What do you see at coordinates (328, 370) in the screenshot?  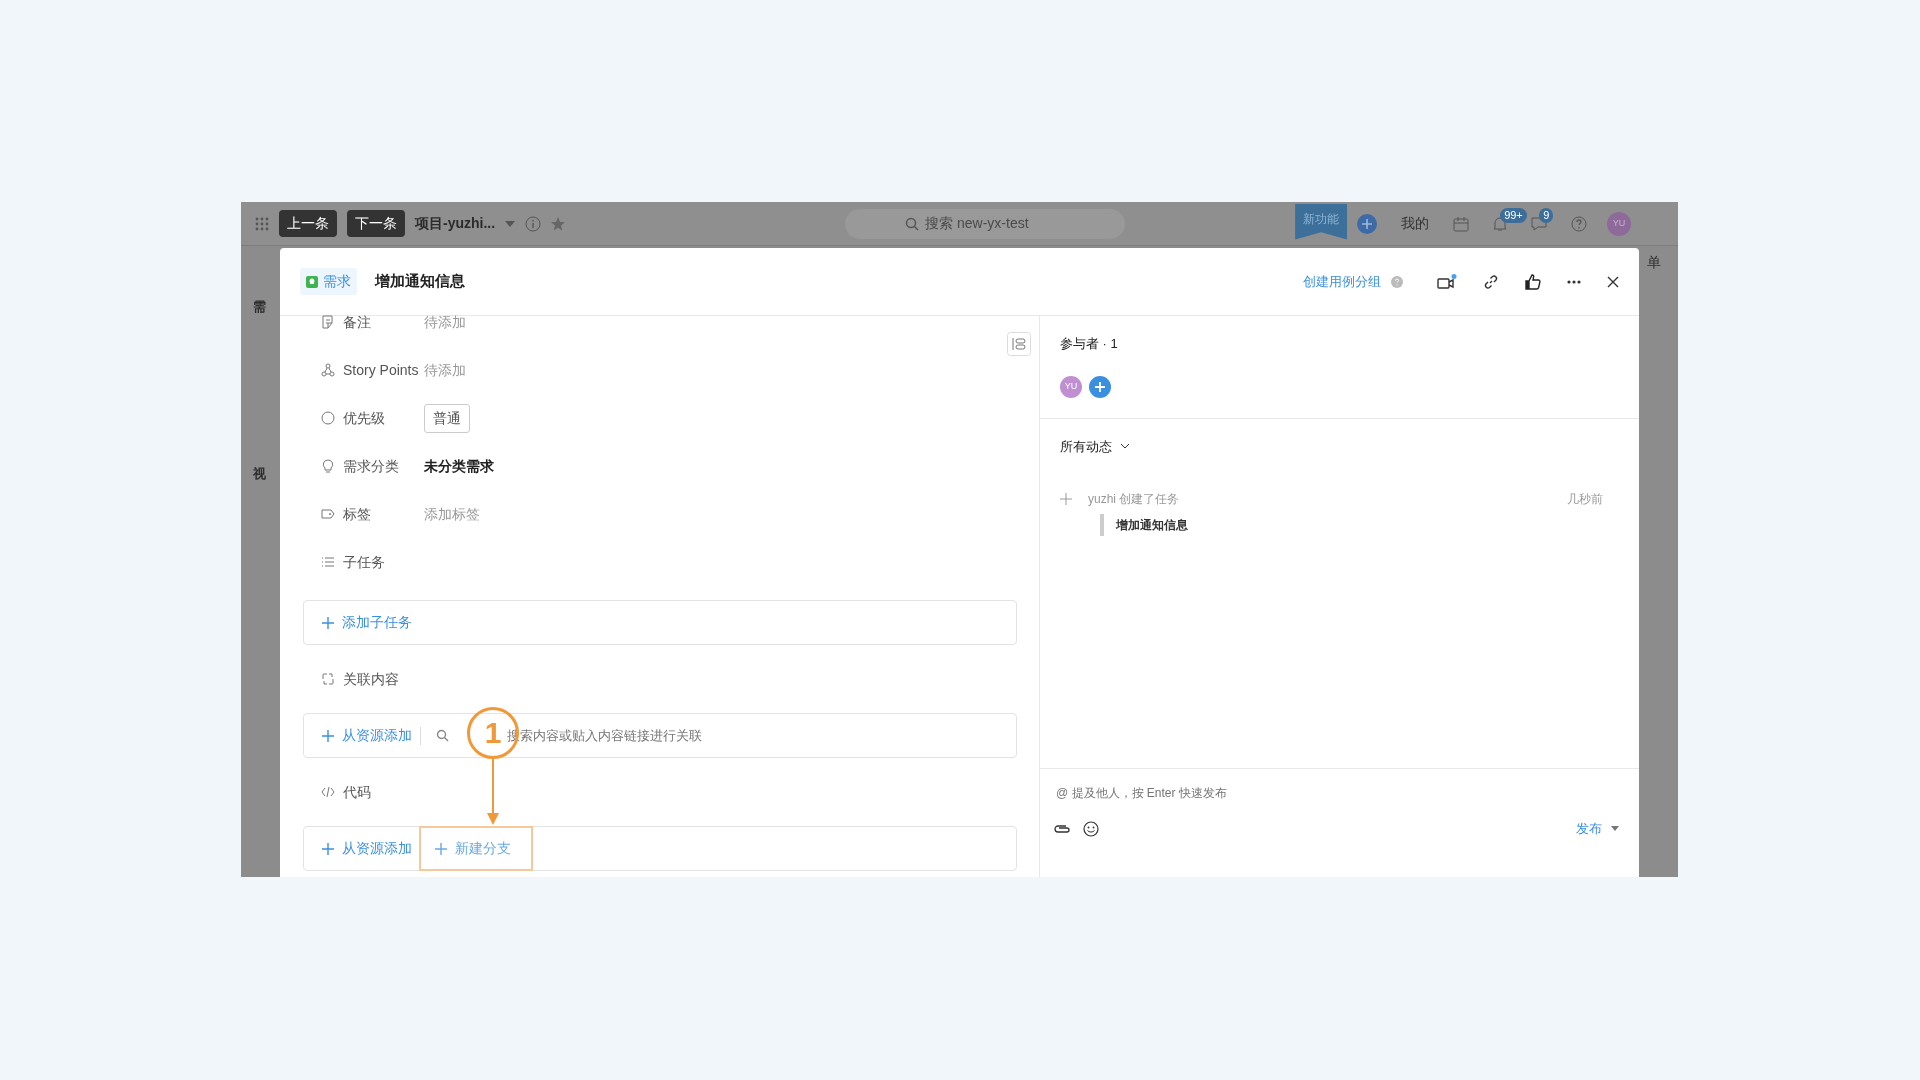 I see `nodes-icon` at bounding box center [328, 370].